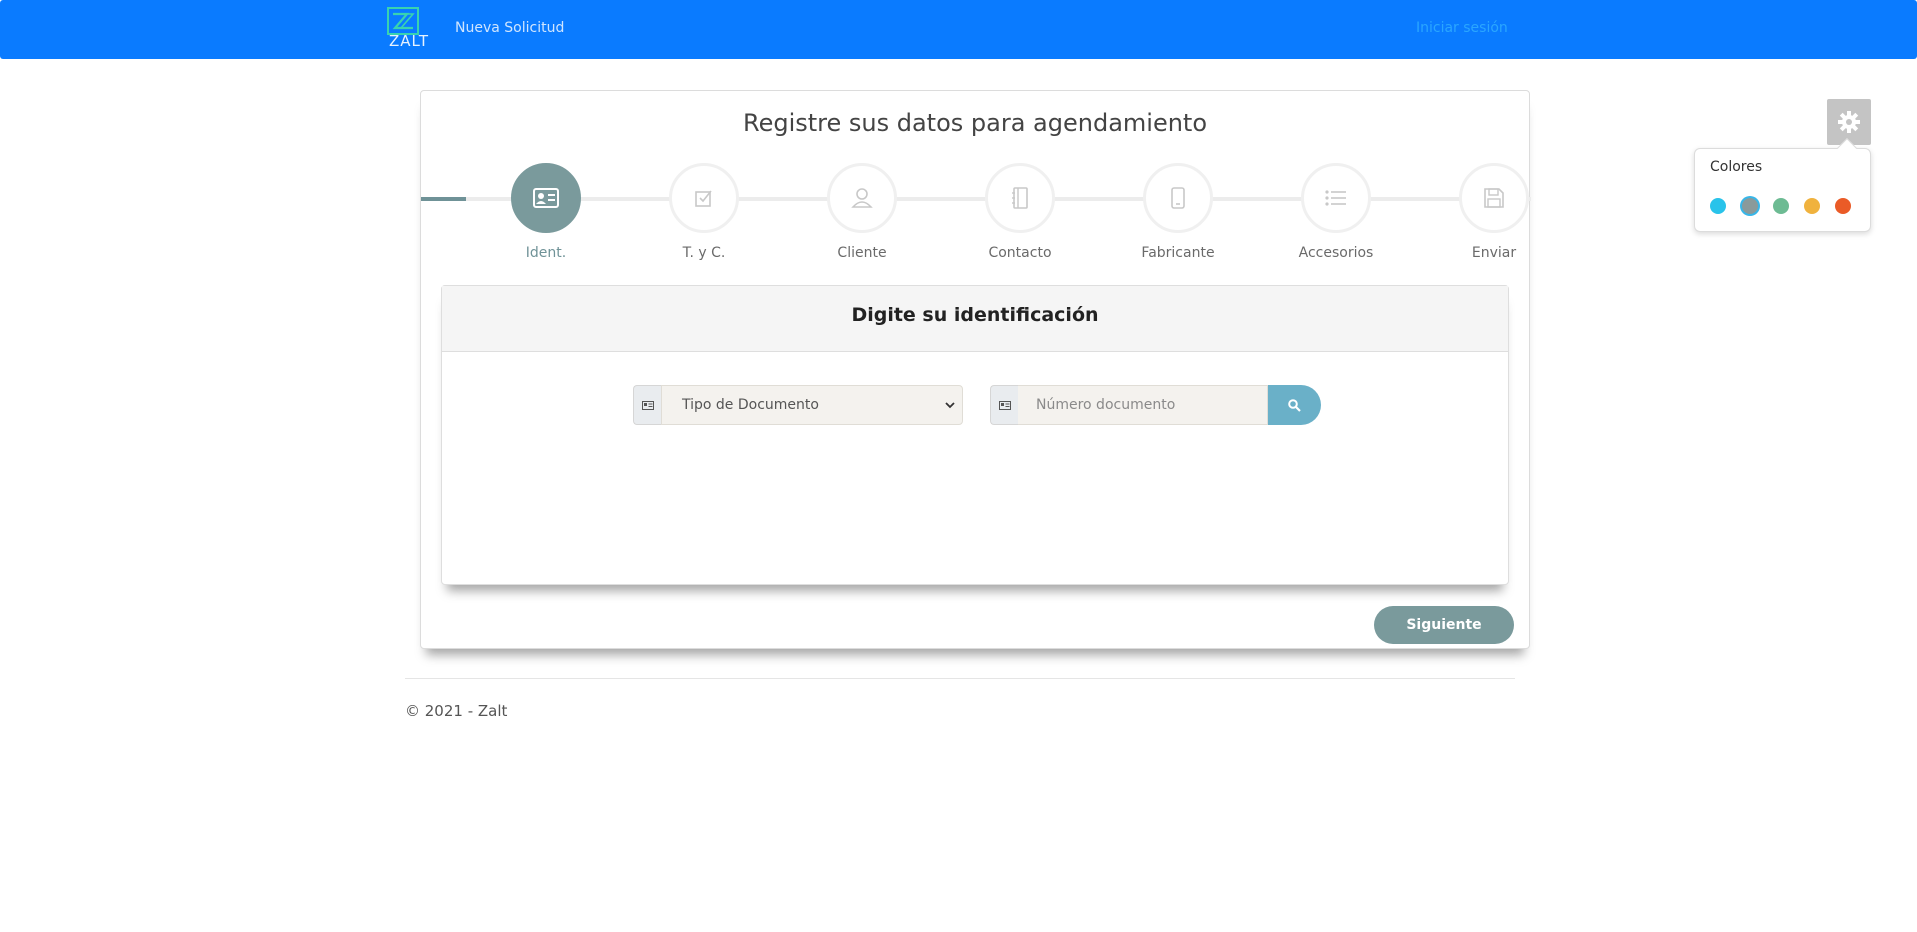 The height and width of the screenshot is (932, 1917). Describe the element at coordinates (975, 123) in the screenshot. I see `page-title: Registre sus datos para agendamiento` at that location.